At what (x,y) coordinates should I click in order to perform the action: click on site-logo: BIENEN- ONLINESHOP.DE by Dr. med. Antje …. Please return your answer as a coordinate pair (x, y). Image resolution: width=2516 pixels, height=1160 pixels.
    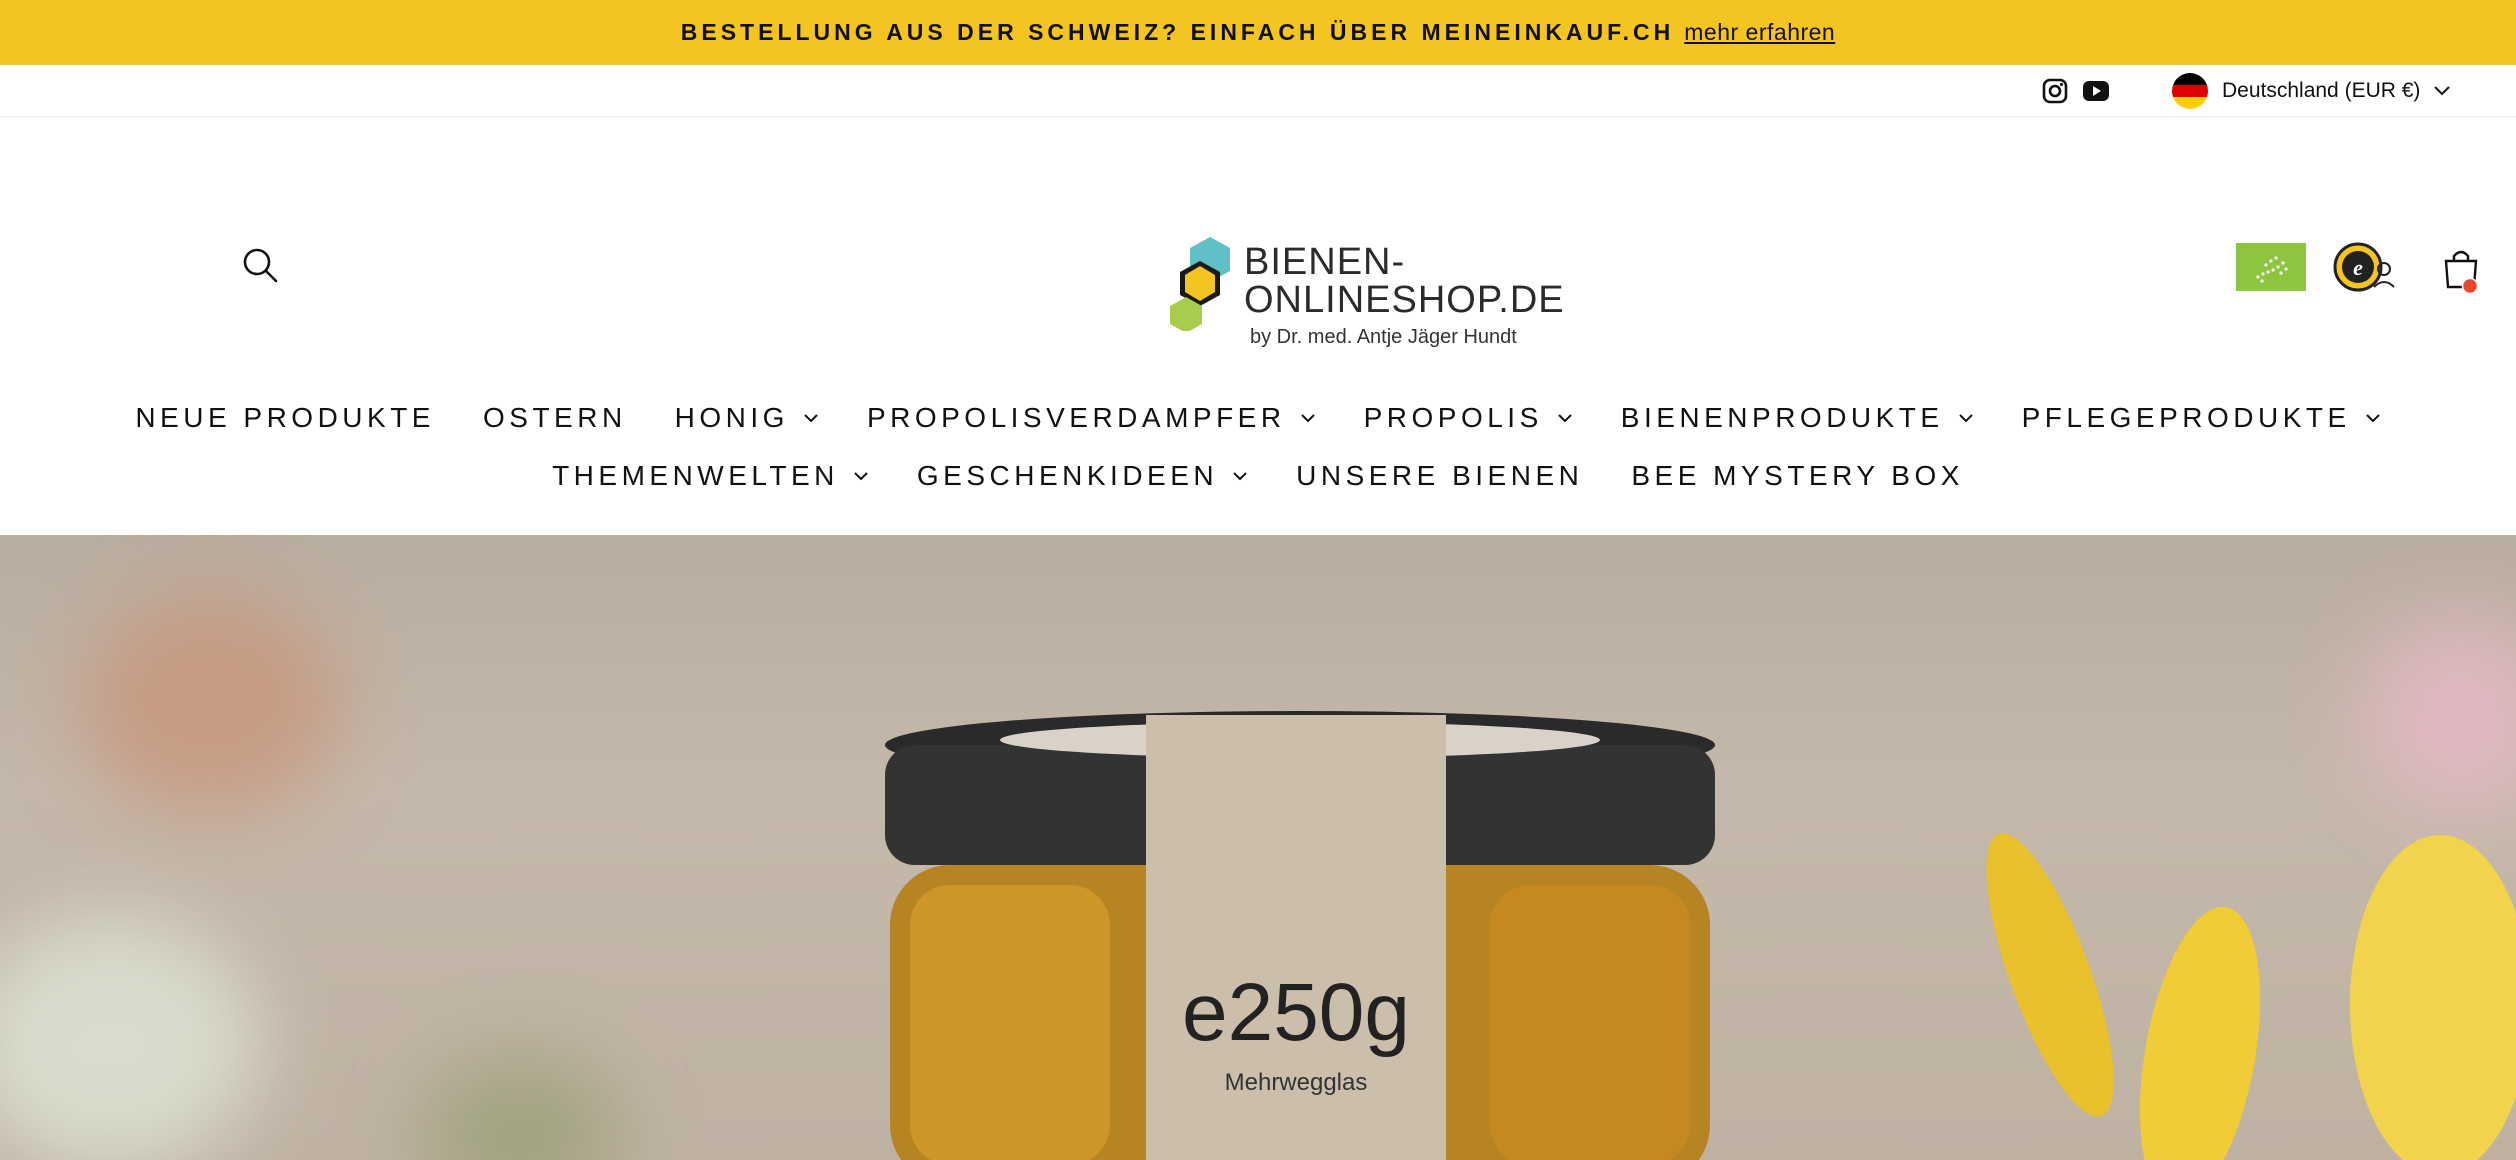
    Looking at the image, I should click on (1366, 281).